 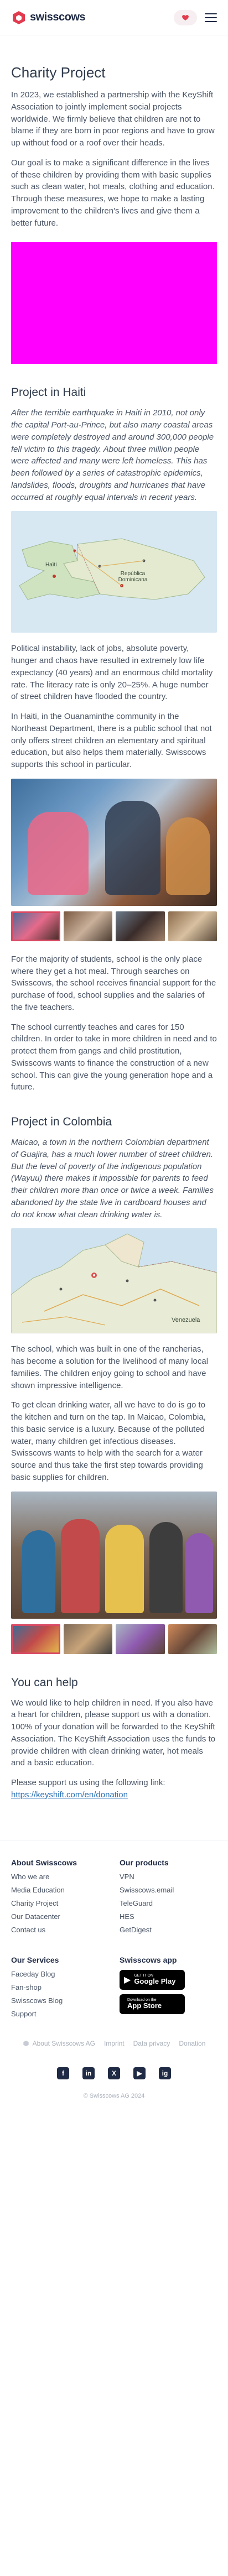 I want to click on haiti-thumbnails, so click(x=114, y=926).